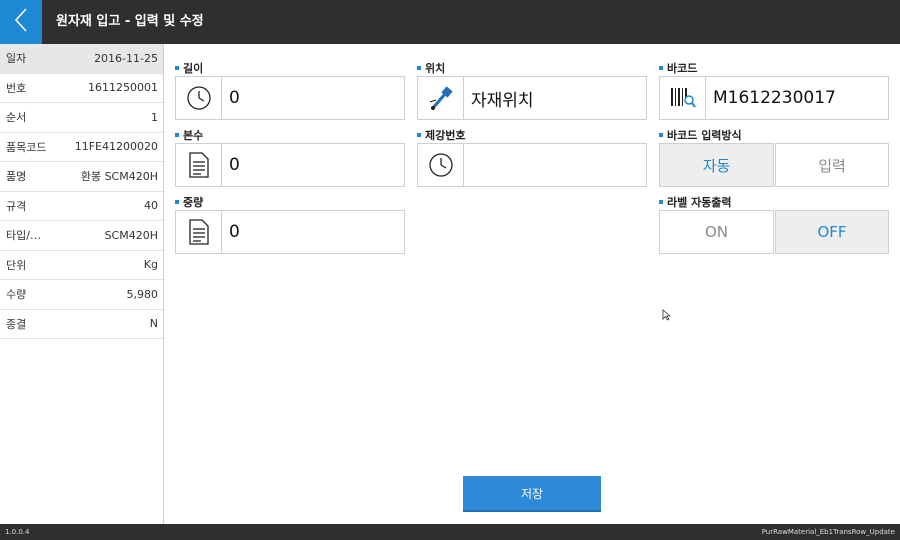 The height and width of the screenshot is (540, 900). What do you see at coordinates (193, 68) in the screenshot?
I see `length-label-text: 길이` at bounding box center [193, 68].